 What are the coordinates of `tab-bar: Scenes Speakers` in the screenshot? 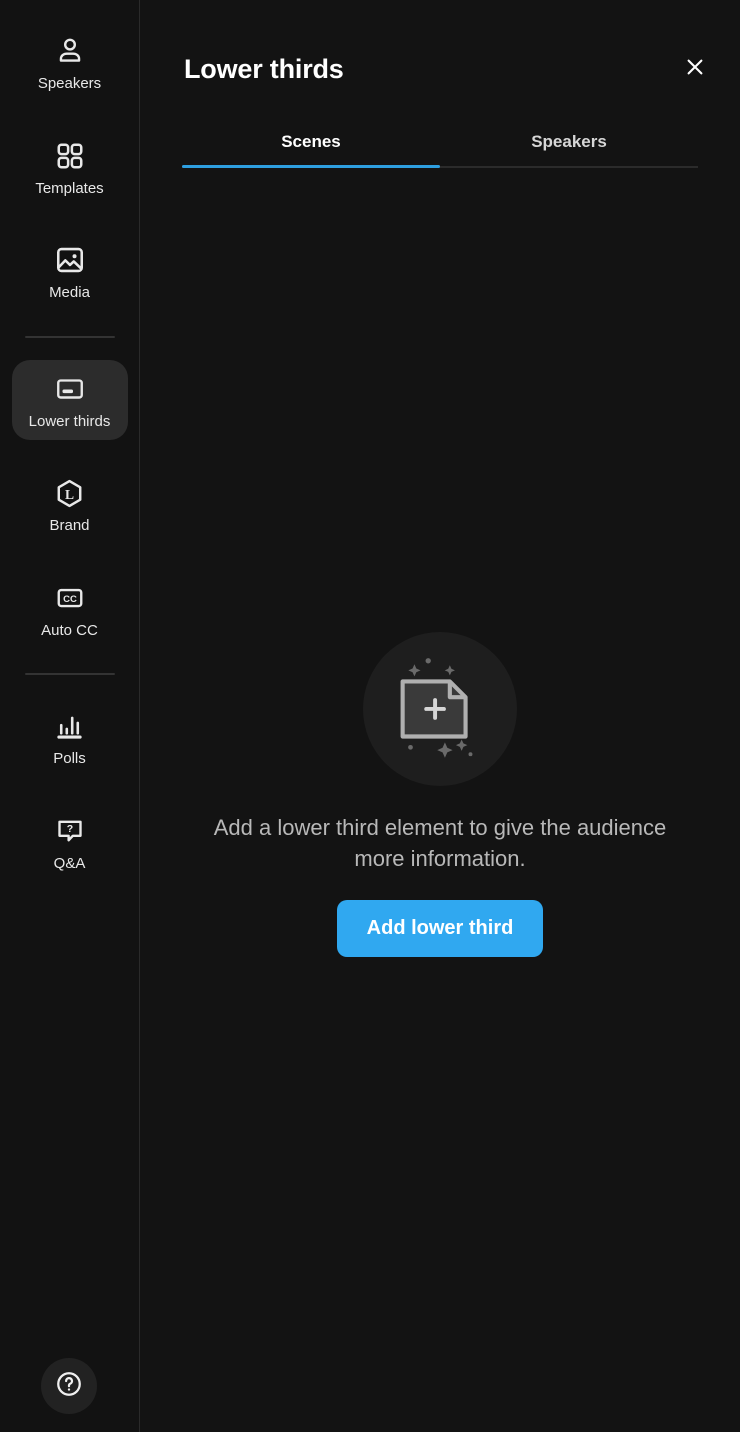 It's located at (440, 145).